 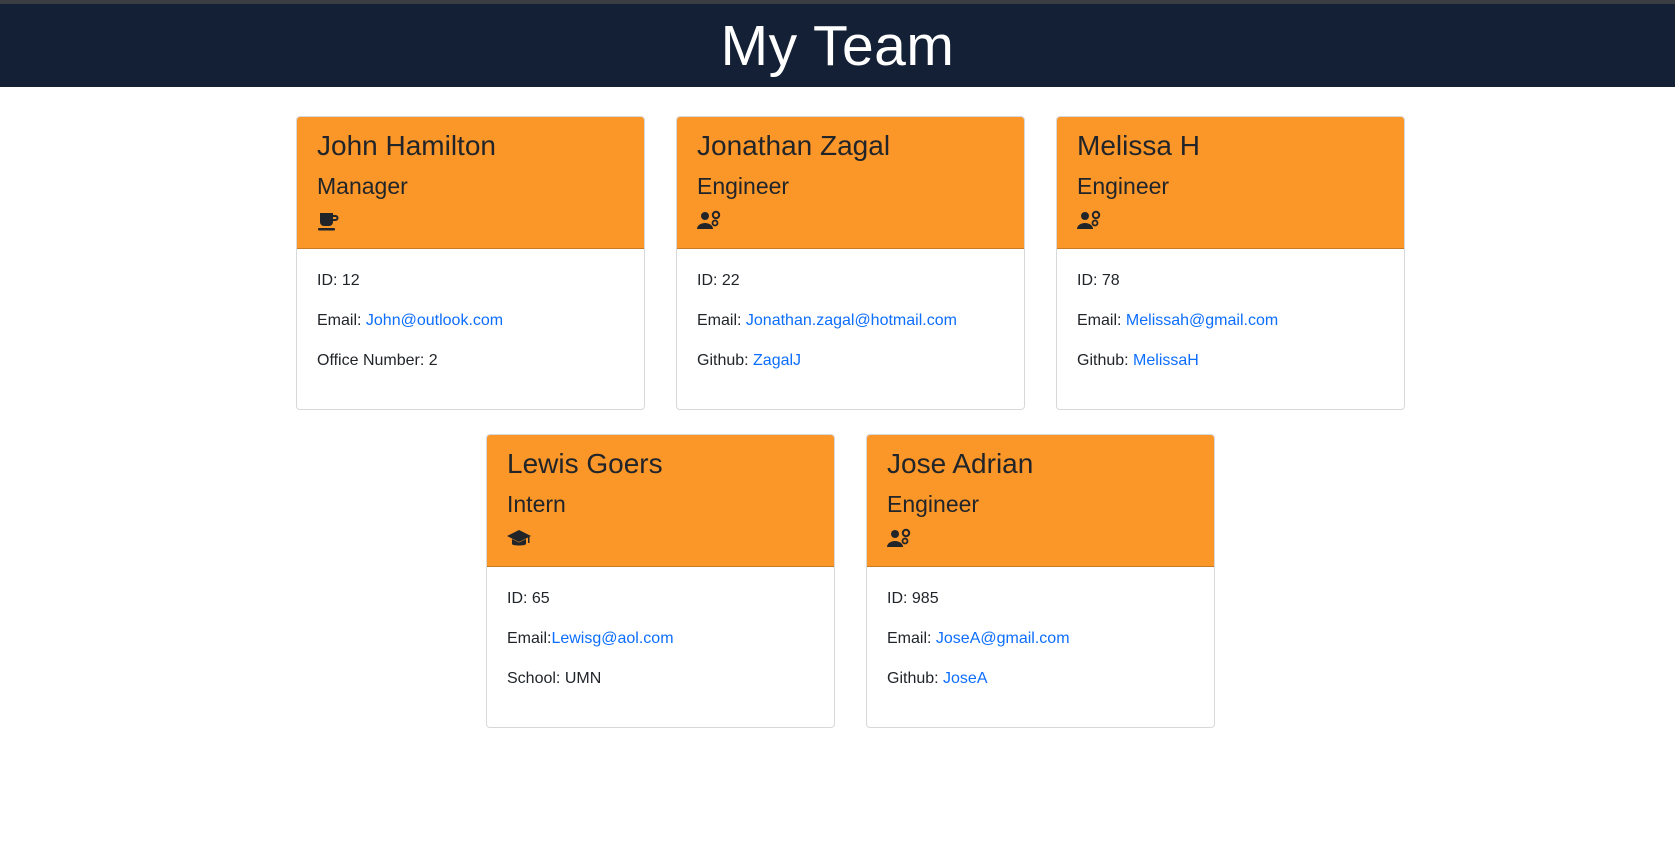 What do you see at coordinates (960, 463) in the screenshot?
I see `employee-name: Jose Adrian` at bounding box center [960, 463].